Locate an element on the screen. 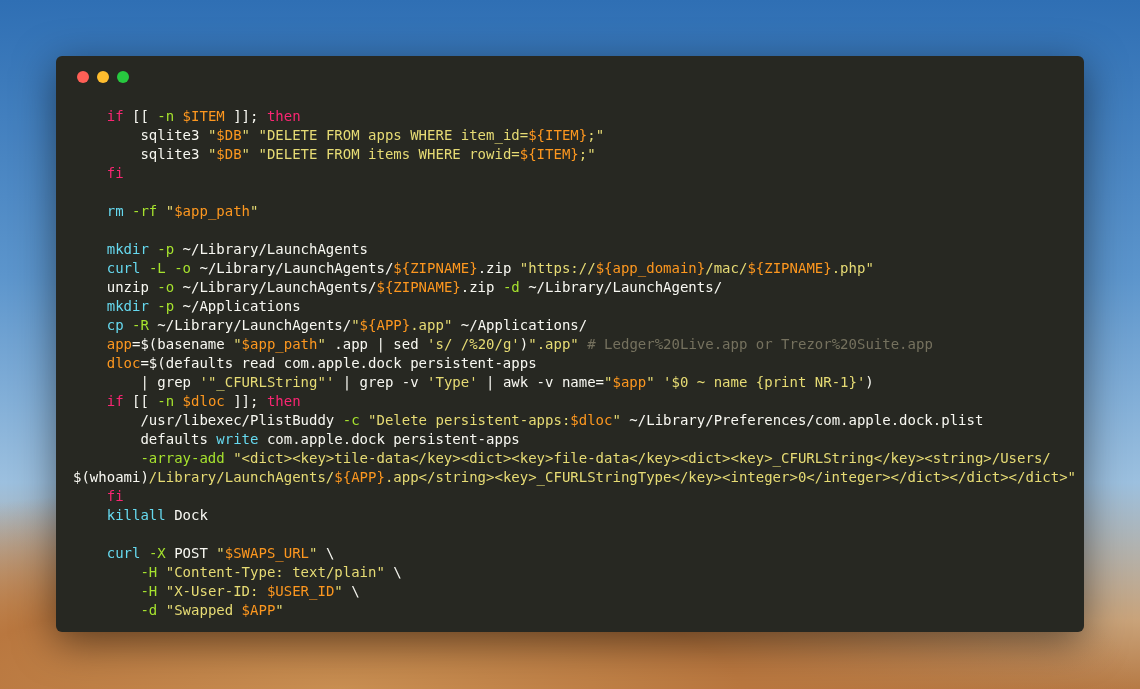 This screenshot has width=1140, height=689. code-line: curl -L -o ~/Library/LaunchAgents/${ZIPNAME}.zip "https://${app_domain}/mac/${ZIPNAME}.php" is located at coordinates (490, 268).